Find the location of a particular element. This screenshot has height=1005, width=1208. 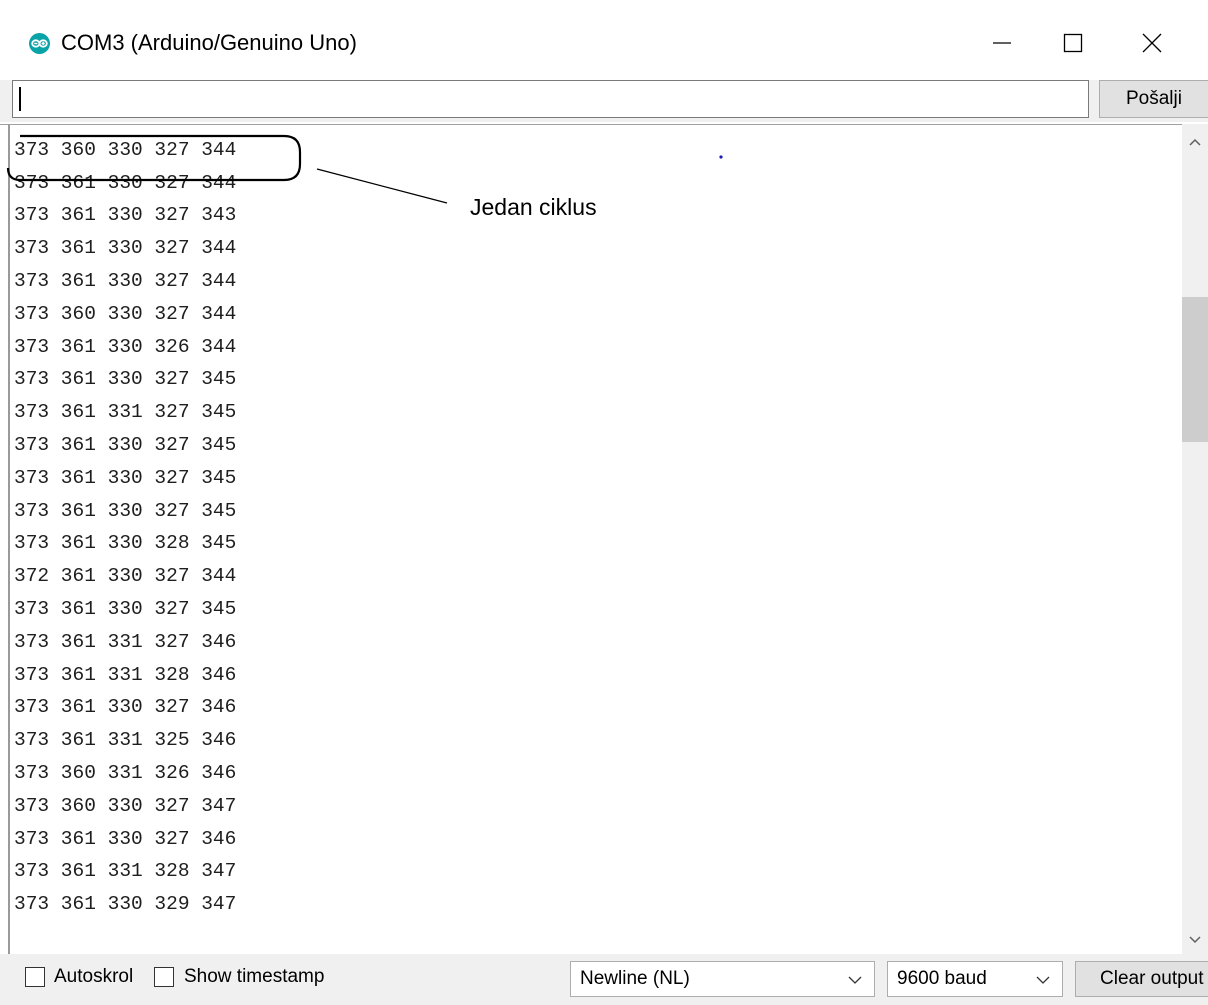

close-icon is located at coordinates (1152, 43).